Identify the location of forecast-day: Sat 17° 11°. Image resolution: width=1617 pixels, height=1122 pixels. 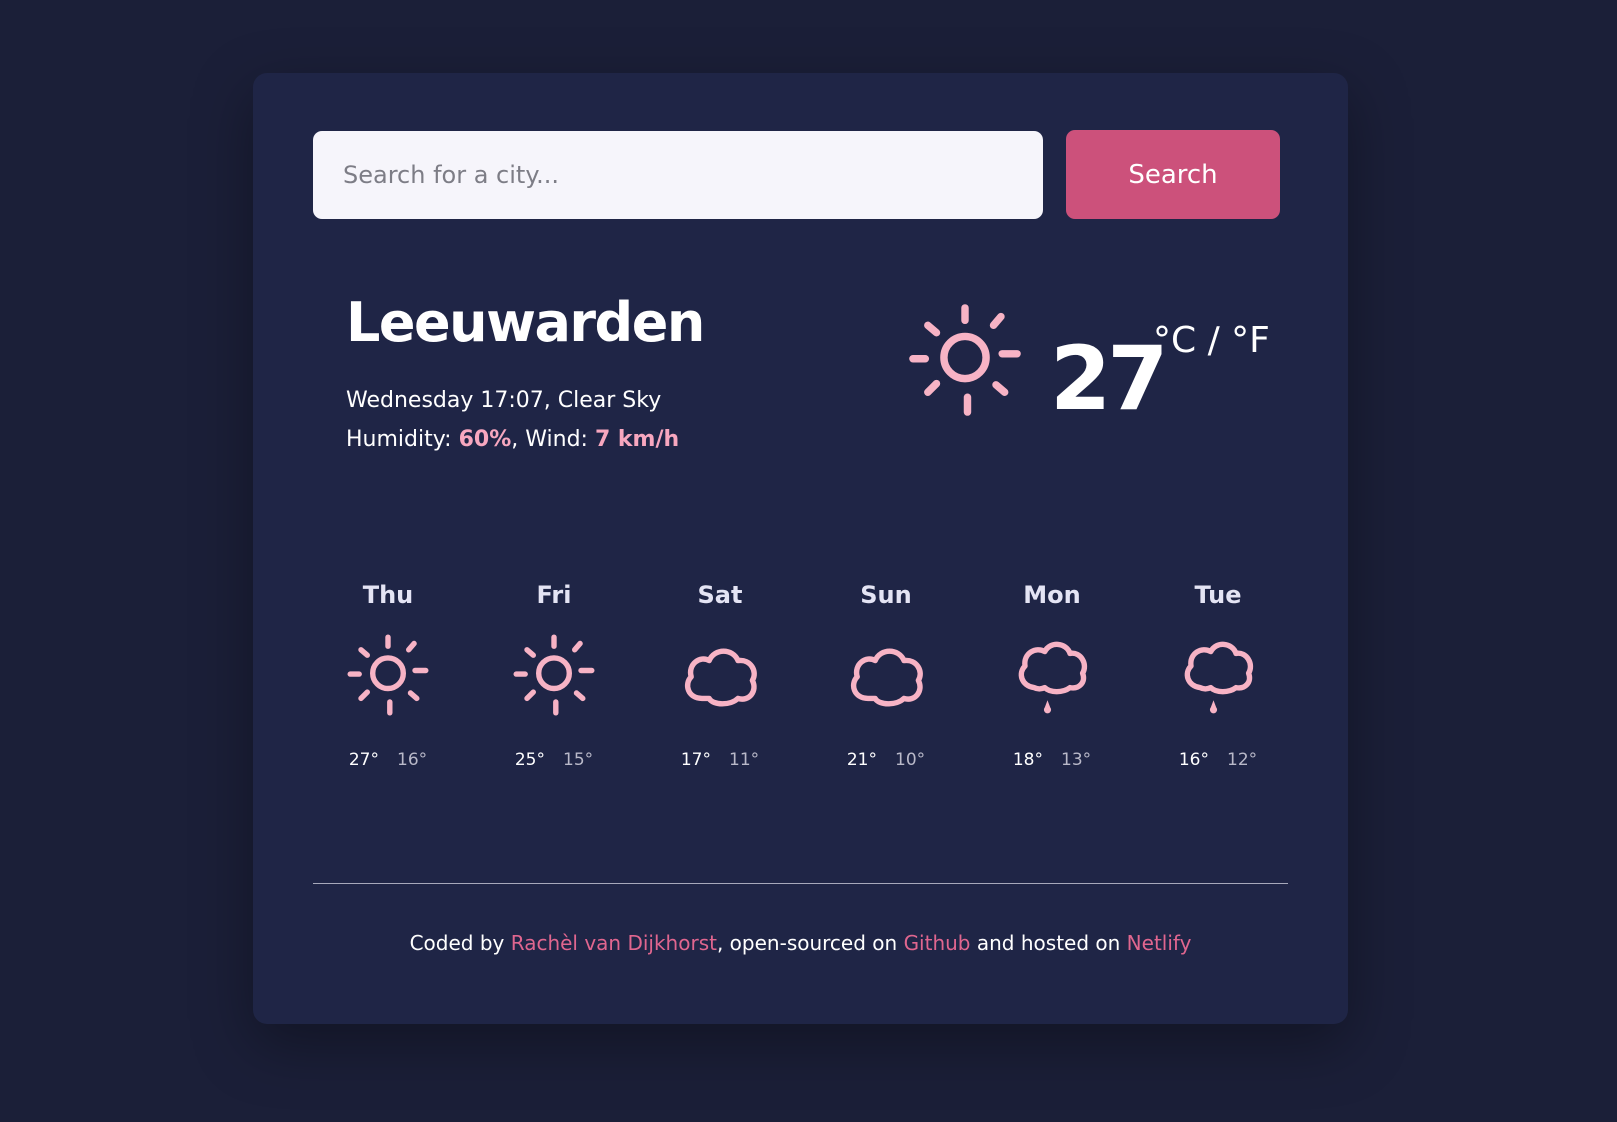
(720, 675).